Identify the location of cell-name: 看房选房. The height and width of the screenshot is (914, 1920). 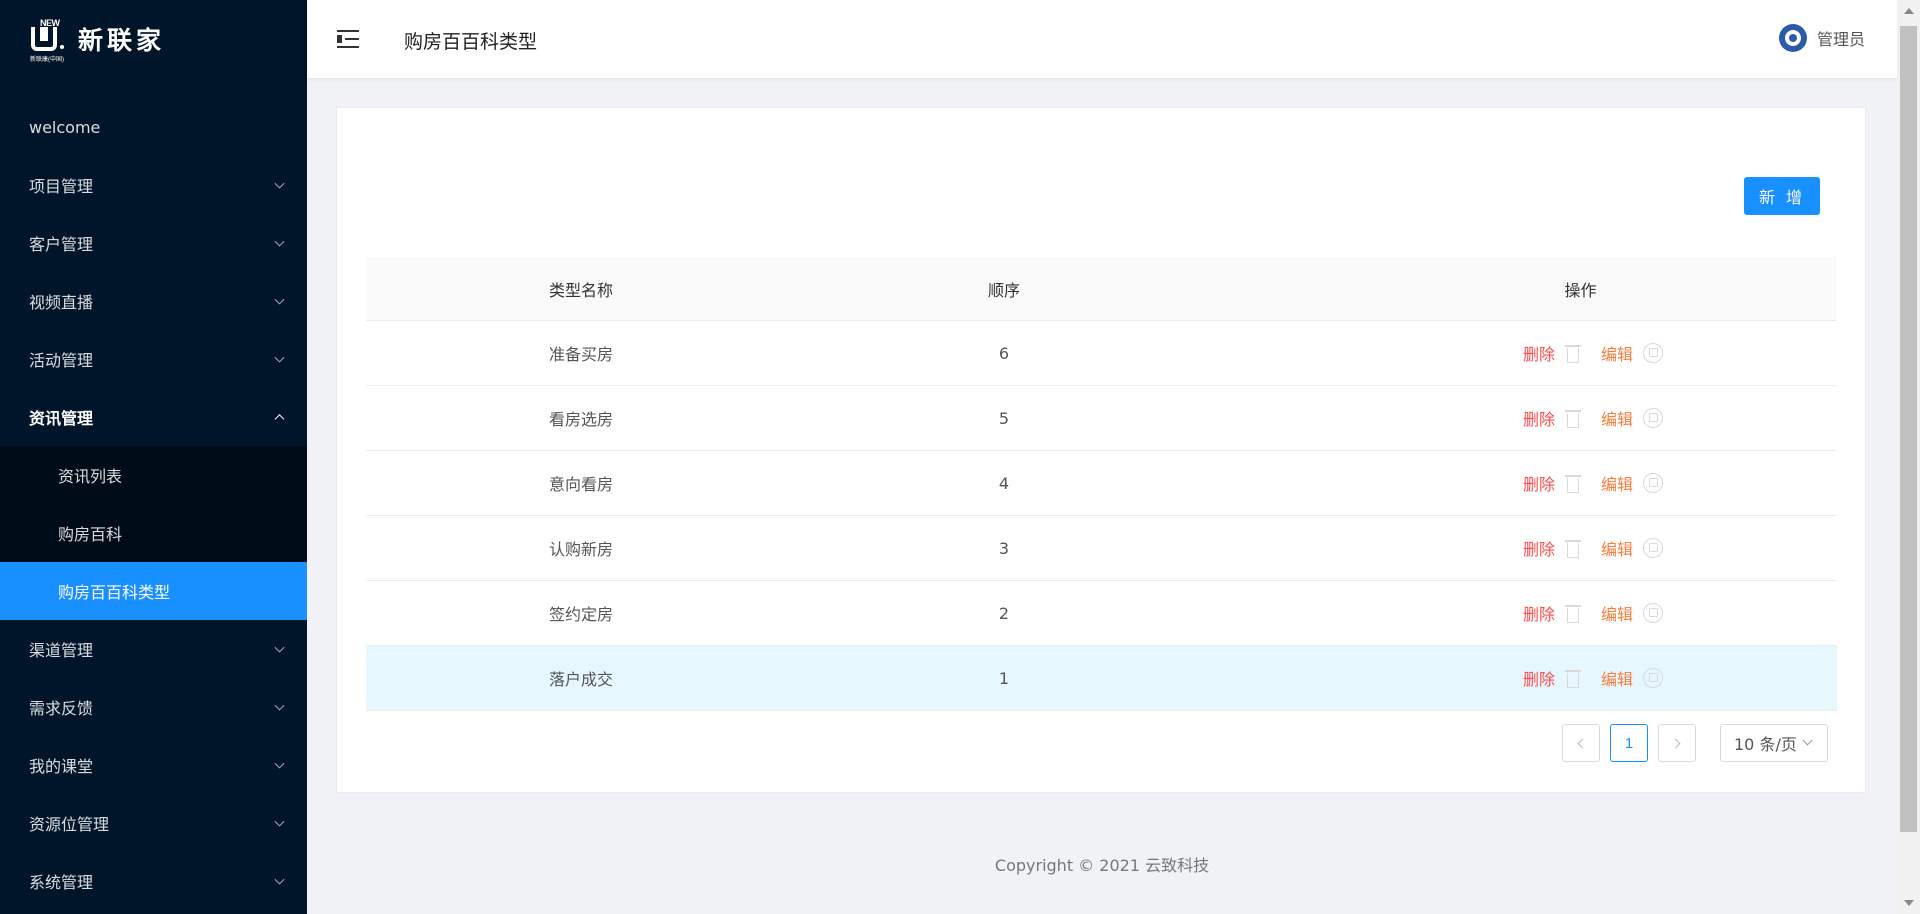
(581, 419).